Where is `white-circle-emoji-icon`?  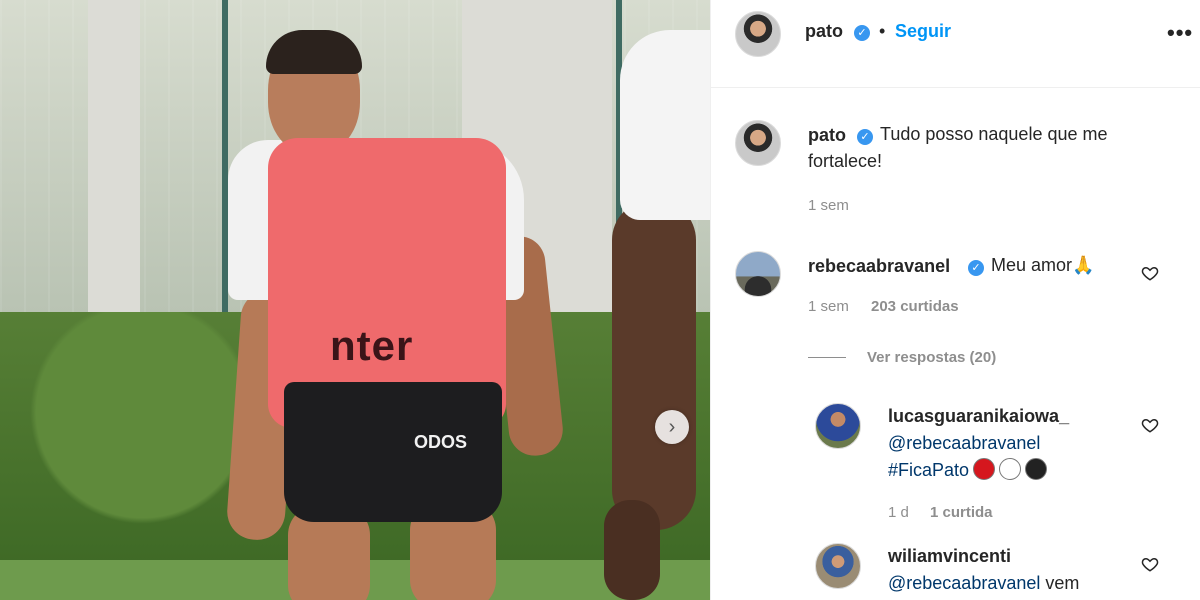 white-circle-emoji-icon is located at coordinates (1010, 469).